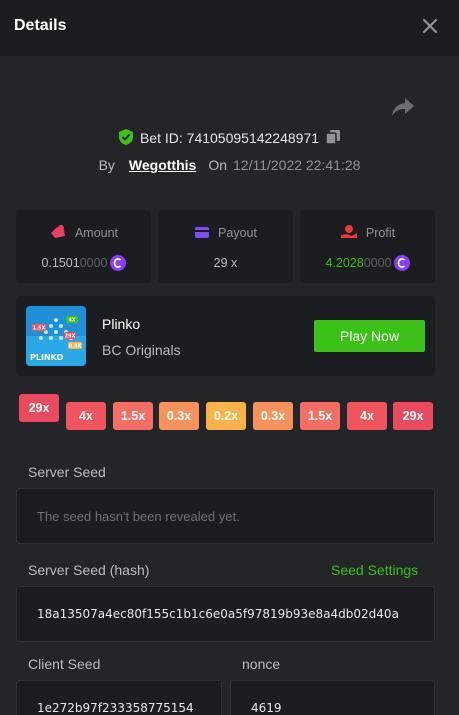 This screenshot has height=715, width=459. What do you see at coordinates (225, 263) in the screenshot?
I see `payout-value: 29 x` at bounding box center [225, 263].